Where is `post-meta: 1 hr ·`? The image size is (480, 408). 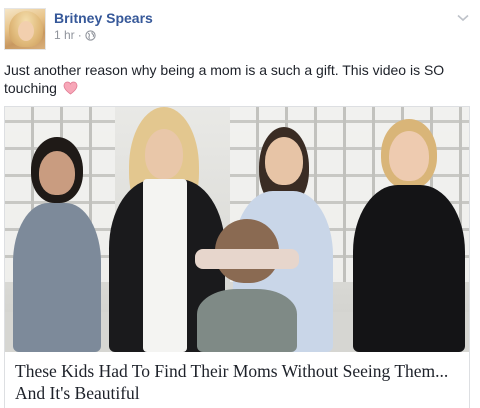
post-meta: 1 hr · is located at coordinates (75, 35).